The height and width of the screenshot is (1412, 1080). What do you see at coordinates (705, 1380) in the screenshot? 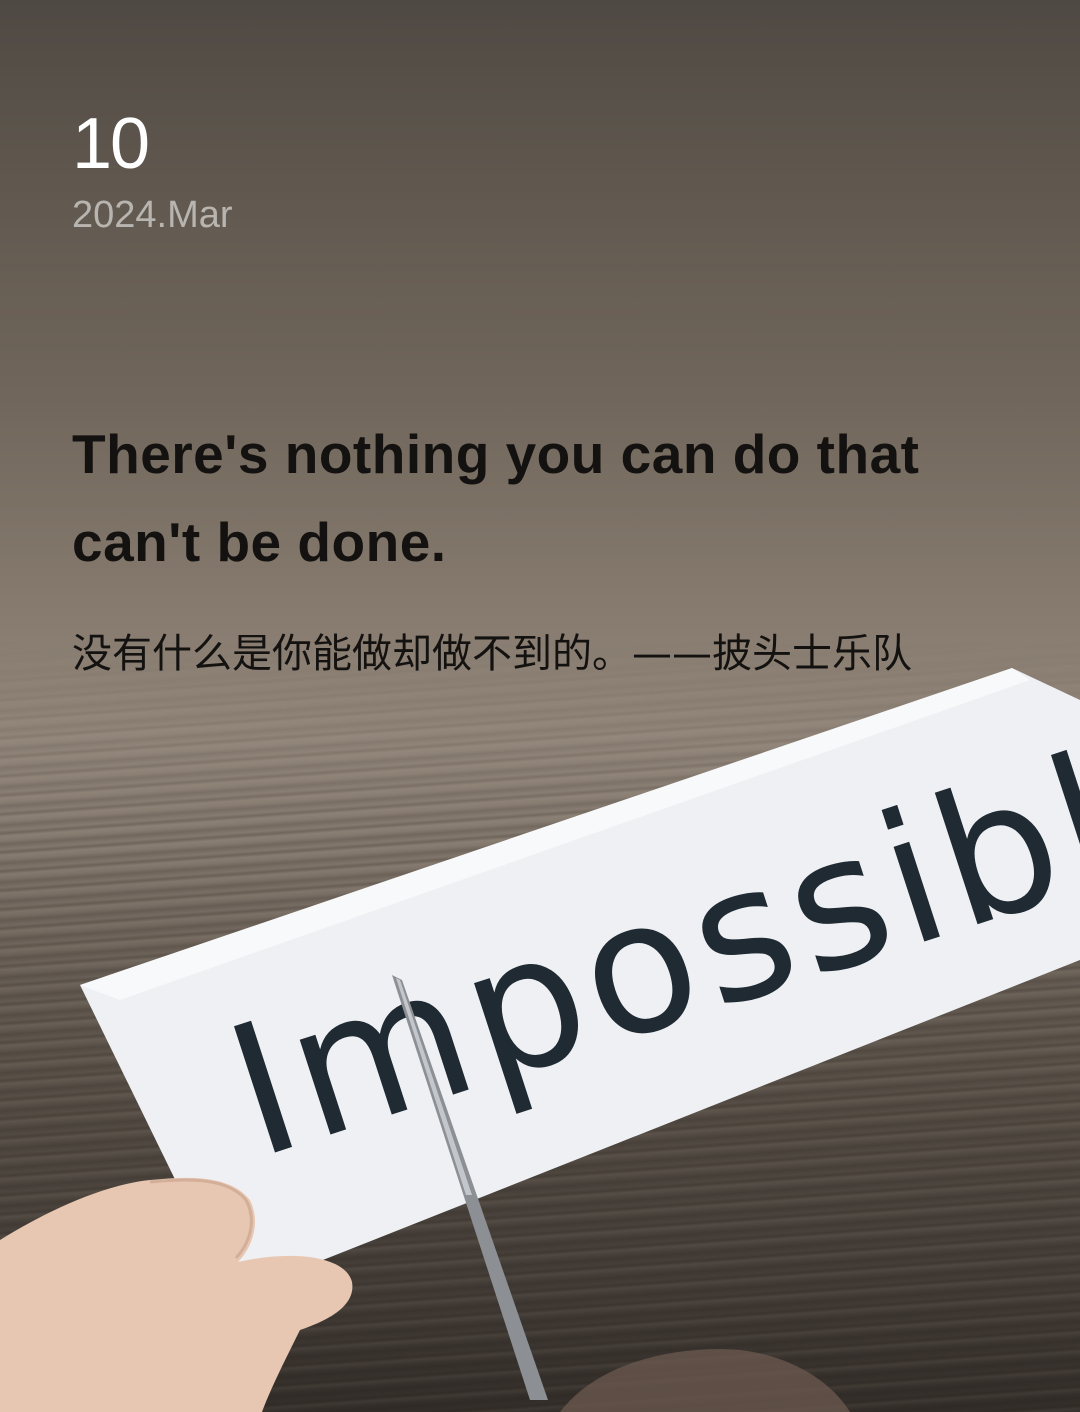
I see `hand-right` at bounding box center [705, 1380].